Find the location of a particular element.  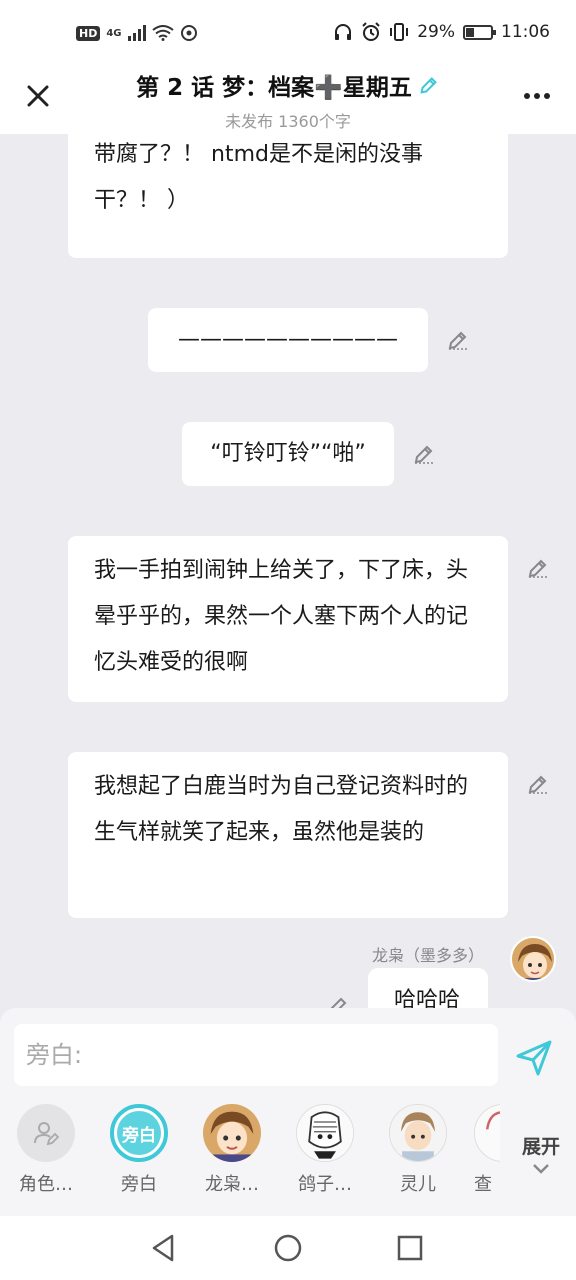

role-label: 旁白 is located at coordinates (139, 1184).